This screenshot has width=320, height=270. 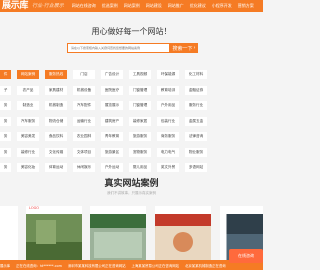 What do you see at coordinates (28, 167) in the screenshot?
I see `category-item: 美容化妆` at bounding box center [28, 167].